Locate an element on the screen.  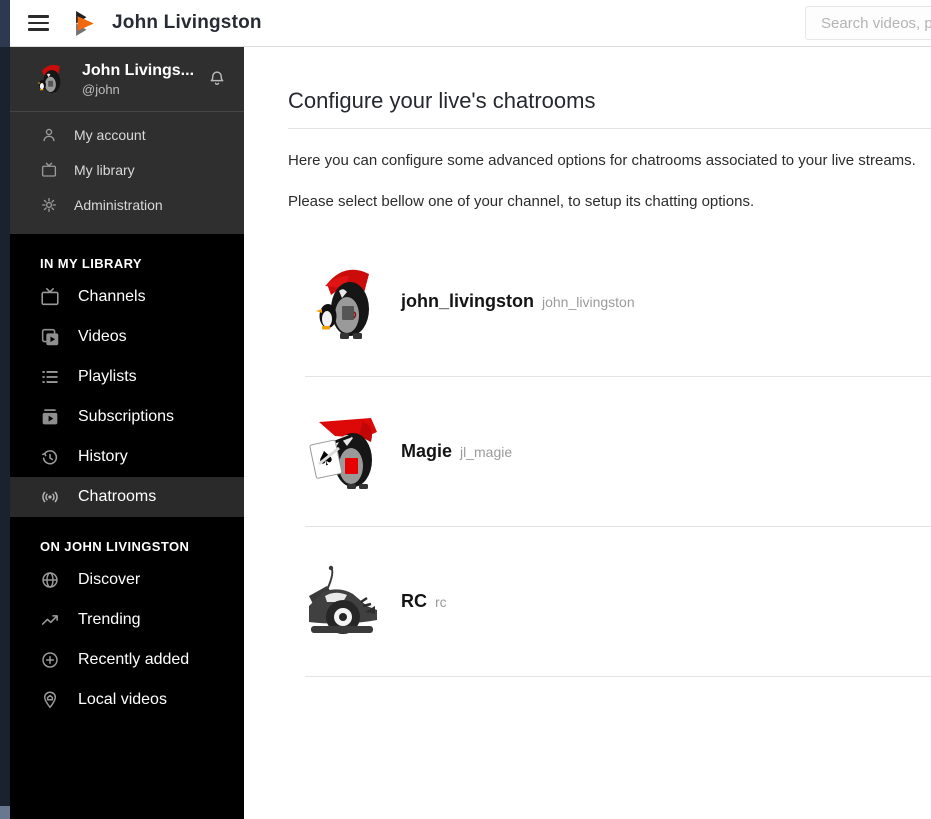
edge-strip-top is located at coordinates (5, 23).